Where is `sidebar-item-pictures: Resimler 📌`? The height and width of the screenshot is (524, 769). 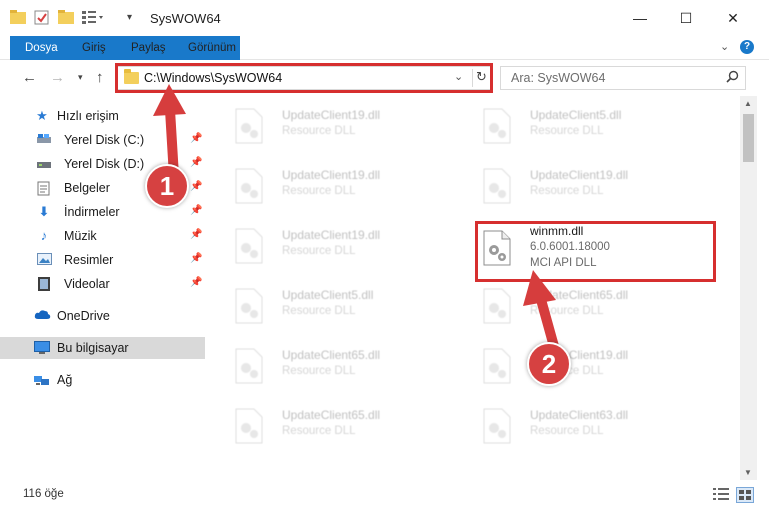
sidebar-item-pictures: Resimler 📌 is located at coordinates (102, 260).